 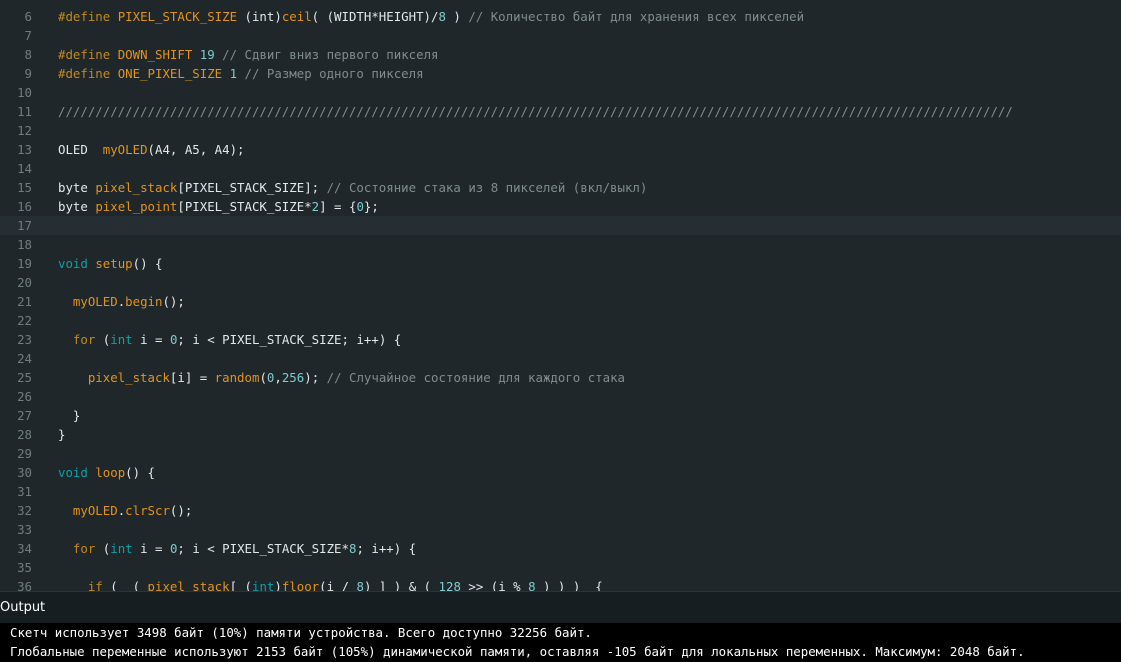 What do you see at coordinates (24, 187) in the screenshot?
I see `line-number: 15` at bounding box center [24, 187].